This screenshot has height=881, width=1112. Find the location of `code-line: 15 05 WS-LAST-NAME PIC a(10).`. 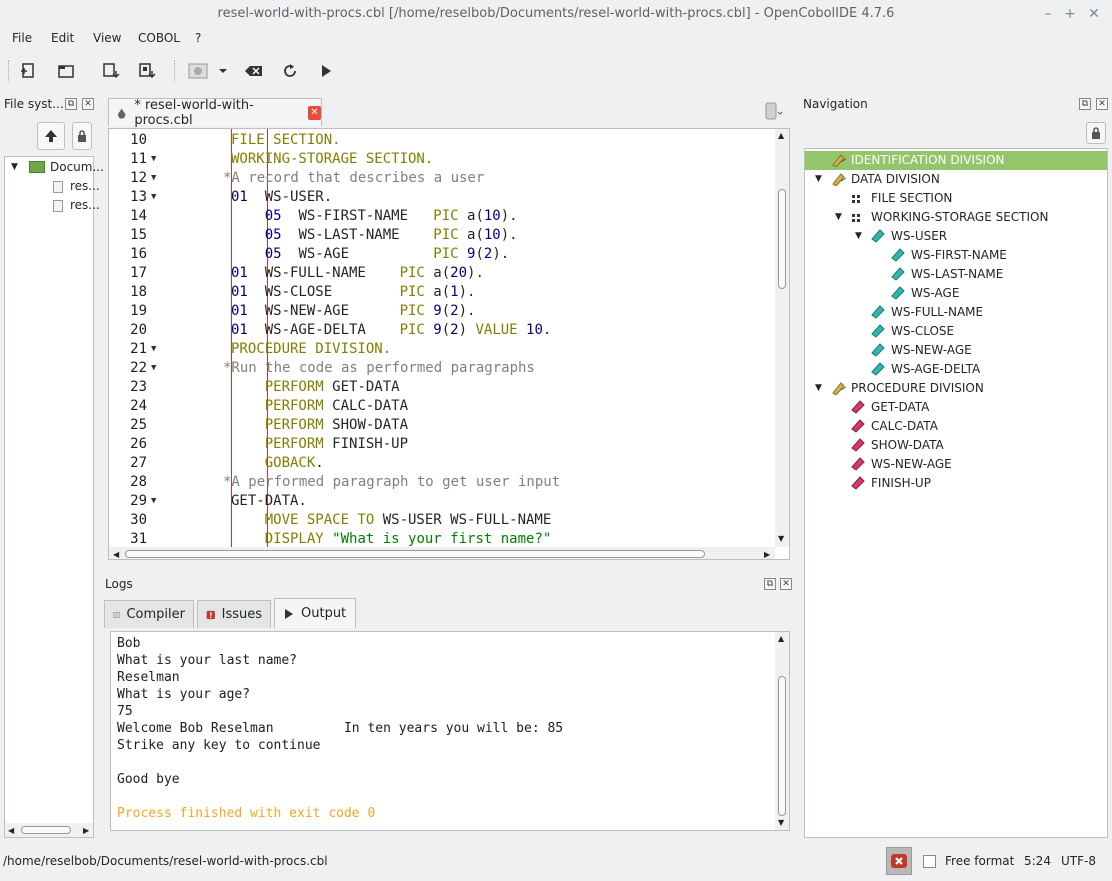

code-line: 15 05 WS-LAST-NAME PIC a(10). is located at coordinates (449, 235).